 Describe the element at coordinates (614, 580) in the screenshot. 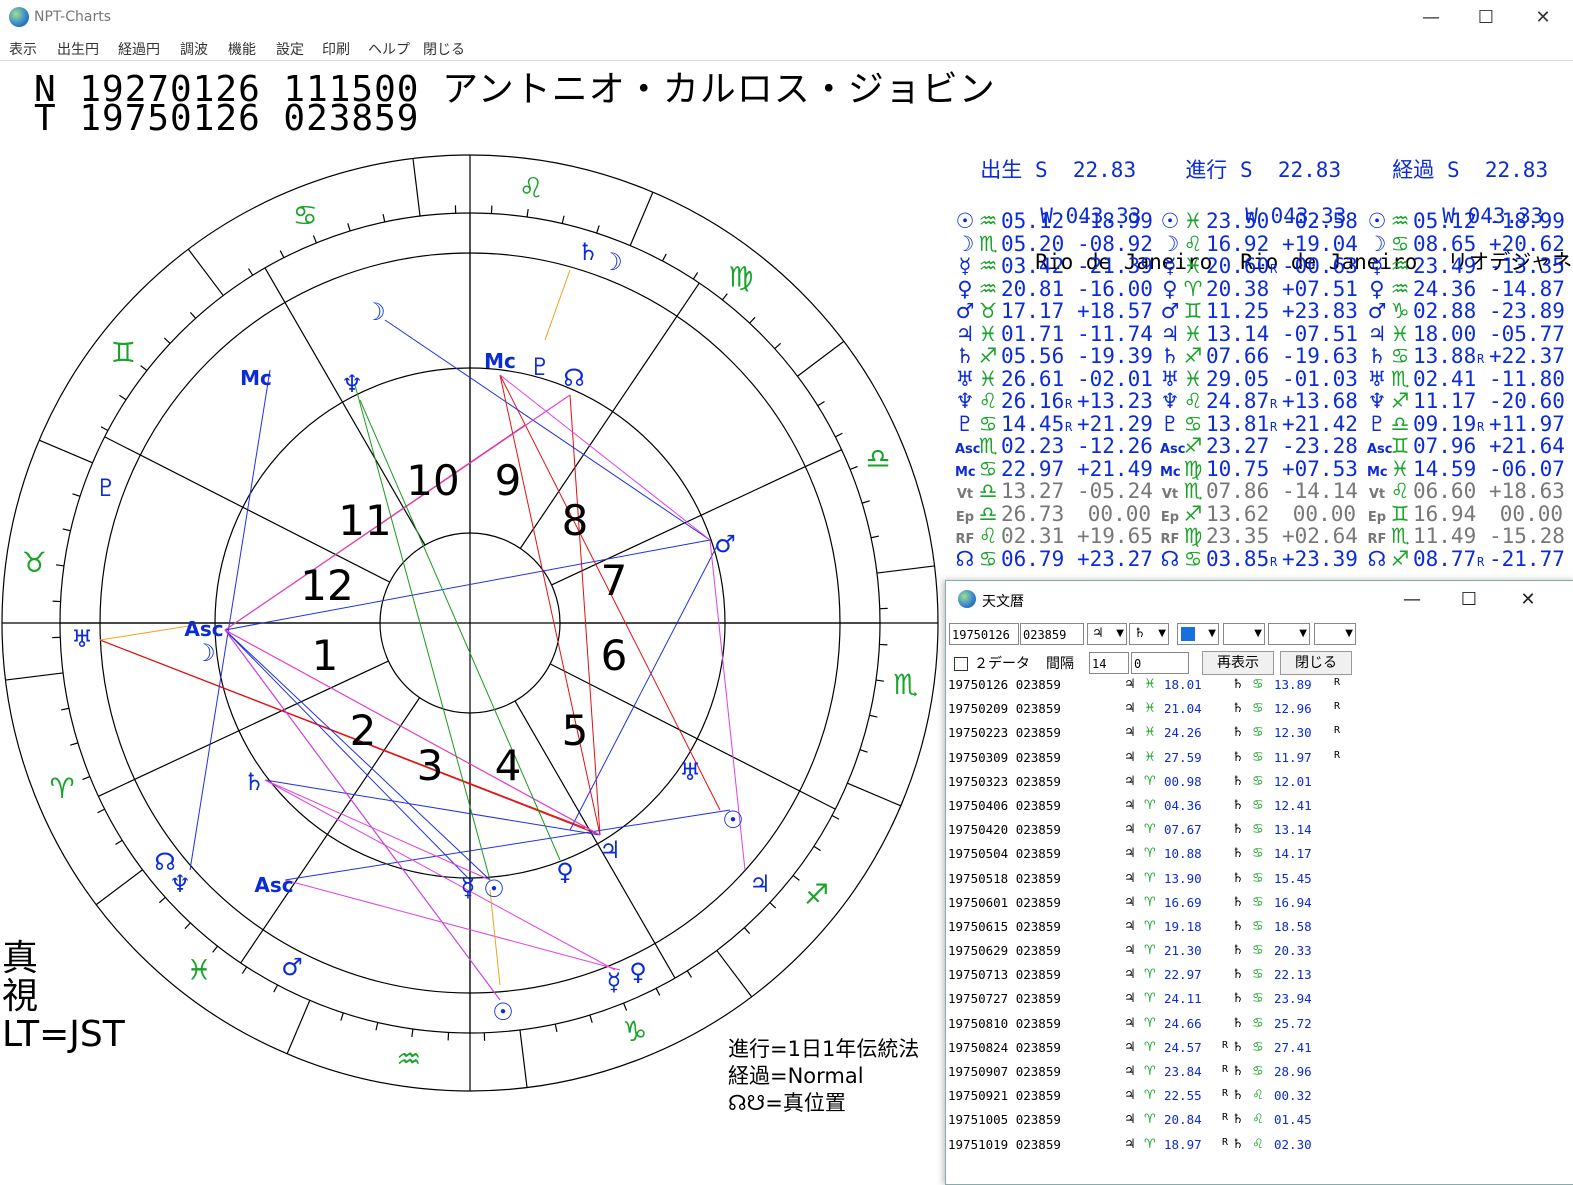

I see `house-number: 7` at that location.